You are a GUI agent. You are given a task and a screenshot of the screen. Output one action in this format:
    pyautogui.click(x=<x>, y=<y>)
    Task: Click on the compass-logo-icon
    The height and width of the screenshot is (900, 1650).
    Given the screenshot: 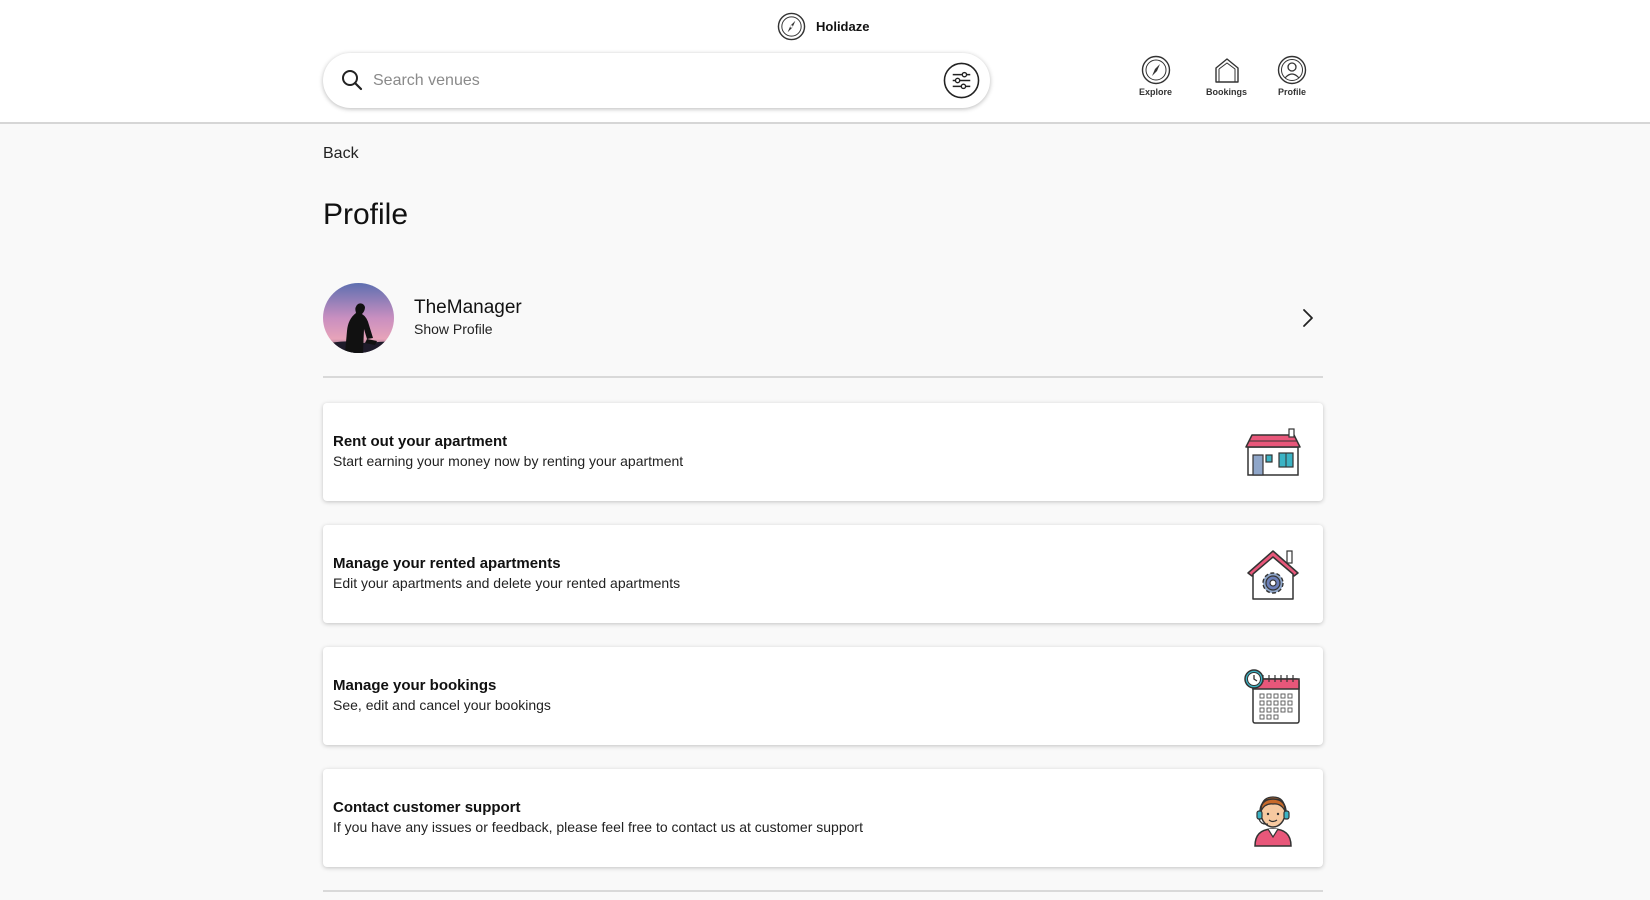 What is the action you would take?
    pyautogui.click(x=791, y=26)
    